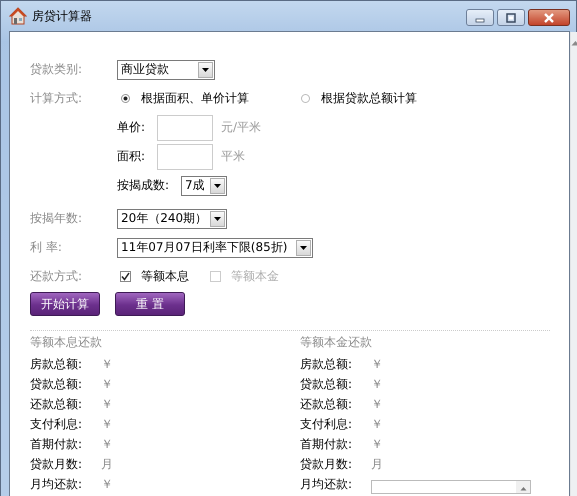 The image size is (577, 496). Describe the element at coordinates (369, 98) in the screenshot. I see `option-label: 根据贷款总额计算` at that location.